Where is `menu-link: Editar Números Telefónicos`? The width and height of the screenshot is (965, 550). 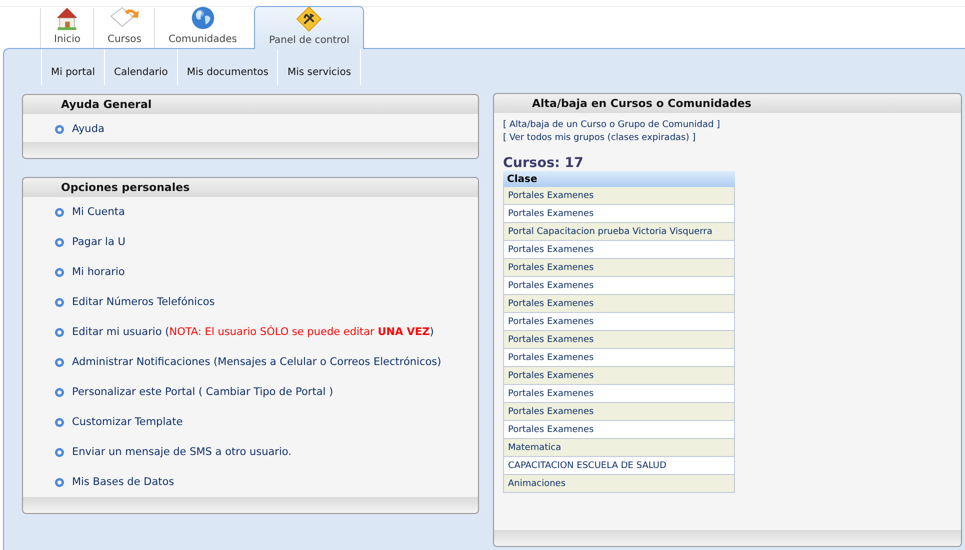 menu-link: Editar Números Telefónicos is located at coordinates (143, 302).